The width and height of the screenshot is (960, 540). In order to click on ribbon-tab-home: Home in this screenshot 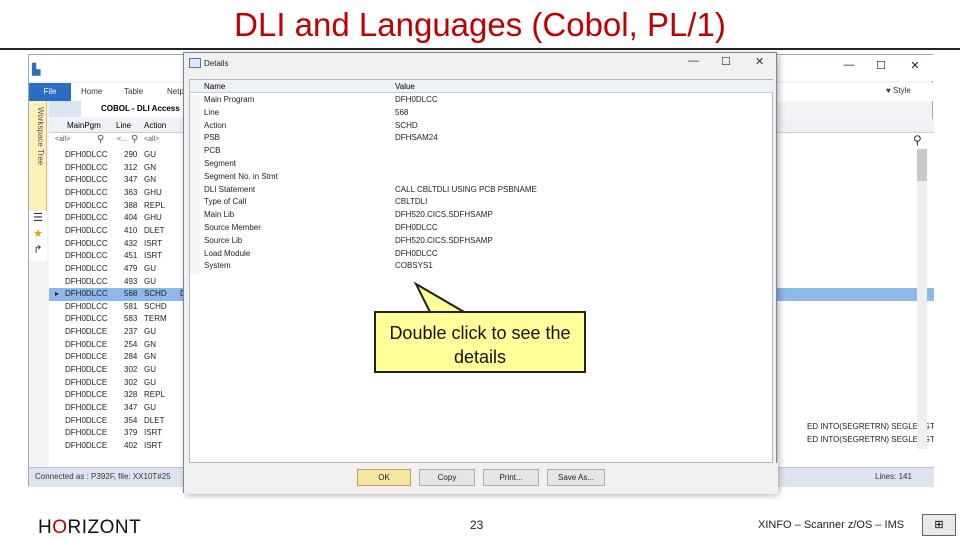, I will do `click(91, 92)`.